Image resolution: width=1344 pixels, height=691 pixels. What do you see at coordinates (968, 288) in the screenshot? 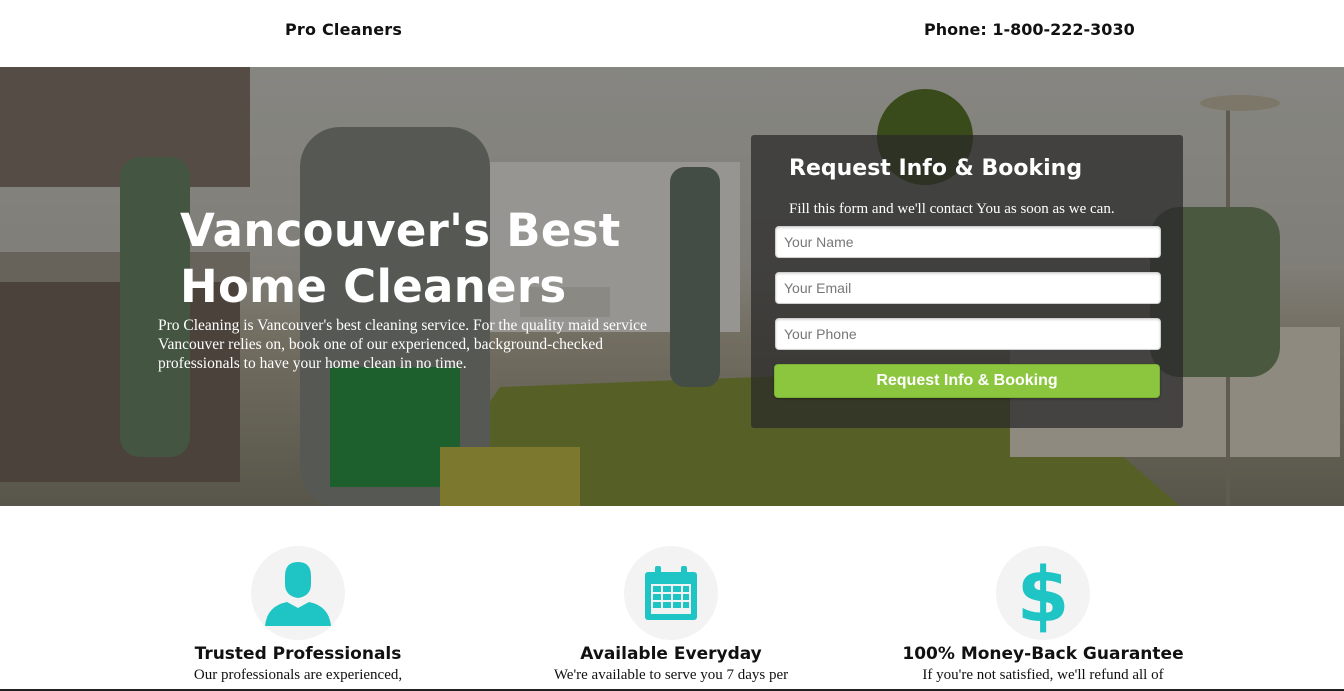
I see `email-input` at bounding box center [968, 288].